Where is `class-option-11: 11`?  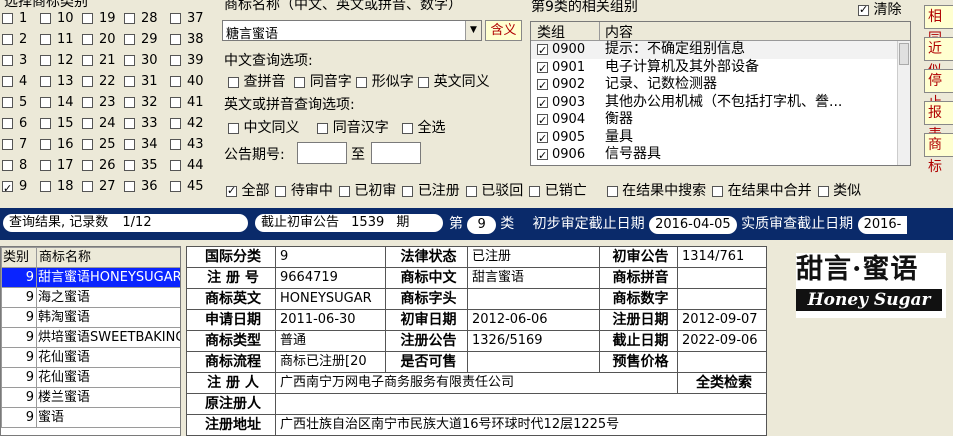 class-option-11: 11 is located at coordinates (57, 40).